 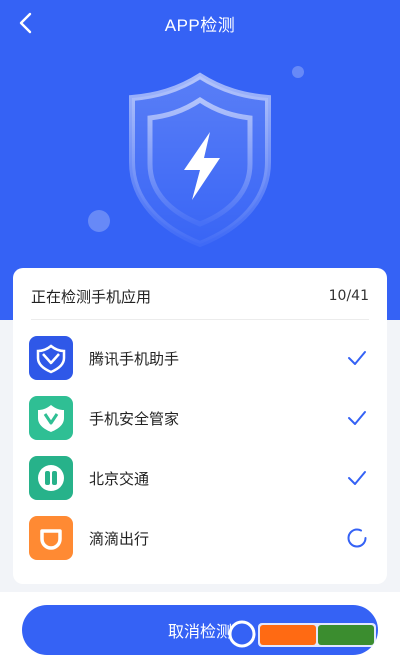 What do you see at coordinates (302, 634) in the screenshot?
I see `watermark-logo` at bounding box center [302, 634].